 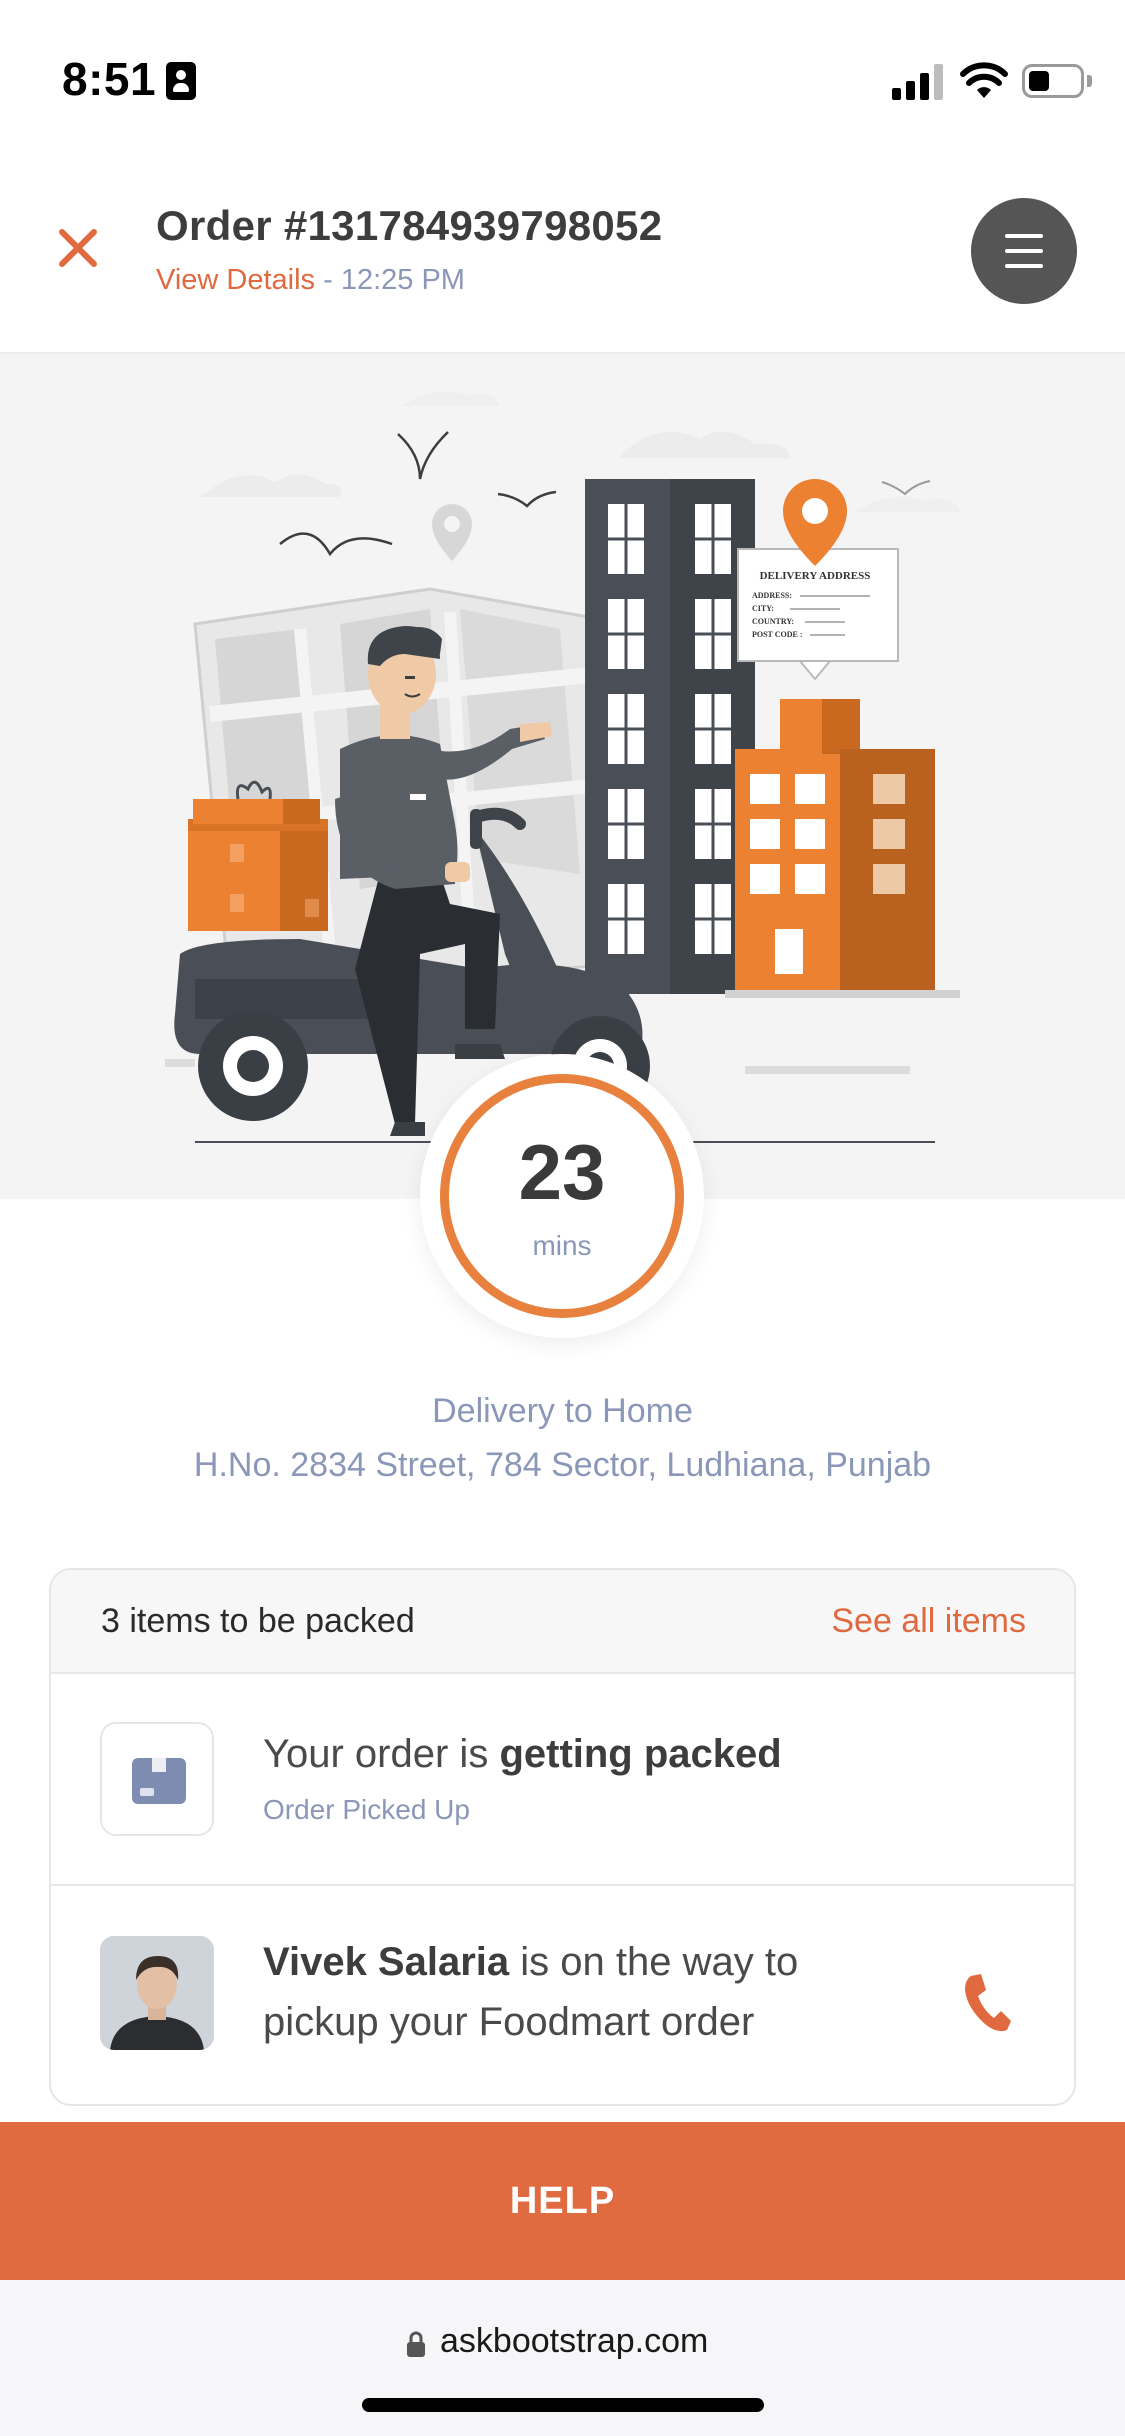 I want to click on packing-status-prefix: Your order is, so click(x=381, y=1754).